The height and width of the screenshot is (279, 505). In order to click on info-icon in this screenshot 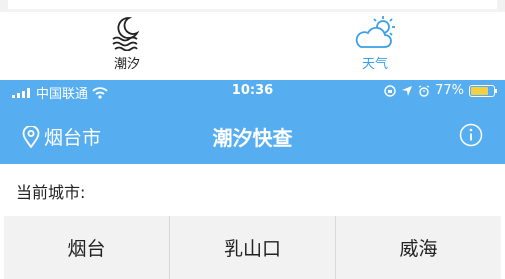, I will do `click(471, 135)`.